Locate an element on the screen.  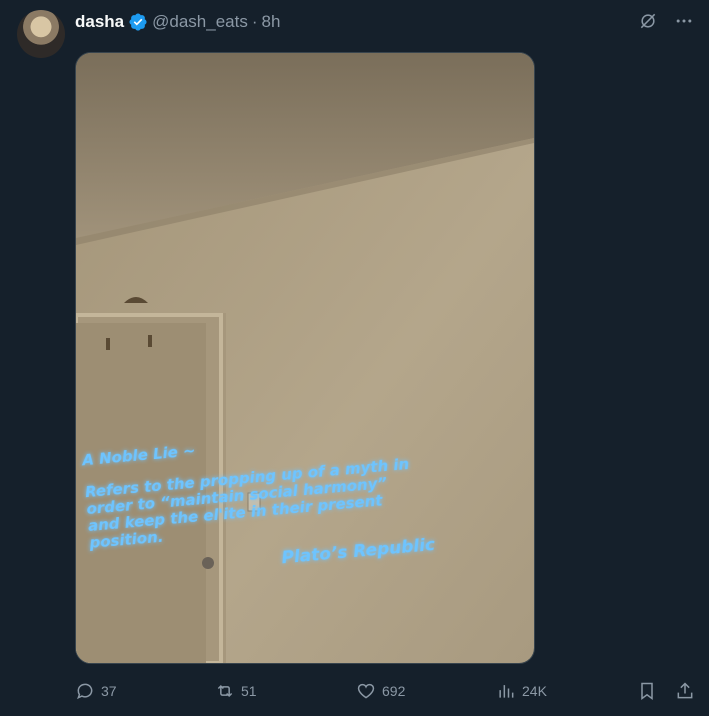
share-button is located at coordinates (685, 691).